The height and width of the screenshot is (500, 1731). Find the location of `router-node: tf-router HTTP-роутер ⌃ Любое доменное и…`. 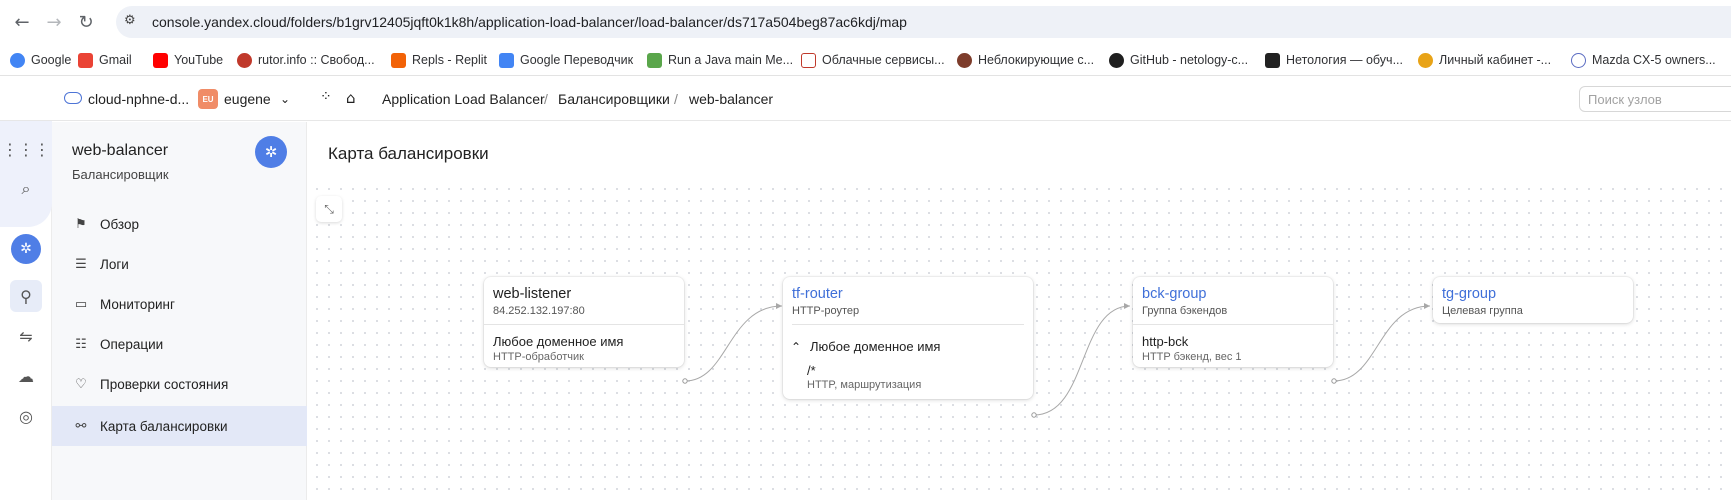

router-node: tf-router HTTP-роутер ⌃ Любое доменное и… is located at coordinates (908, 338).